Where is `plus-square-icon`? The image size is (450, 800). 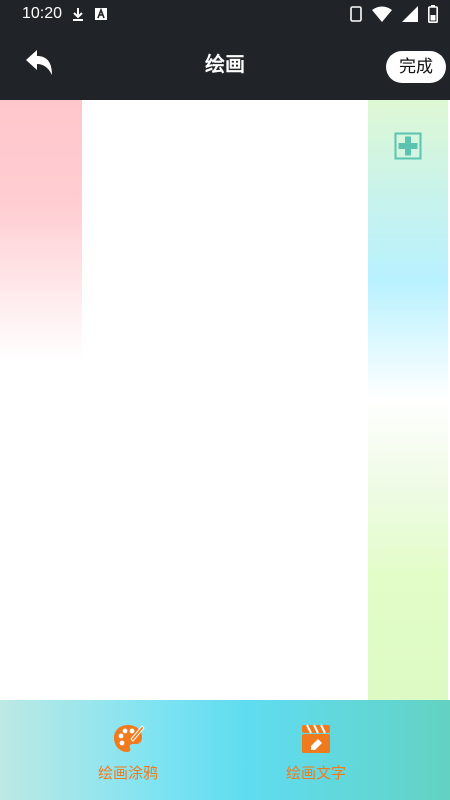
plus-square-icon is located at coordinates (408, 146).